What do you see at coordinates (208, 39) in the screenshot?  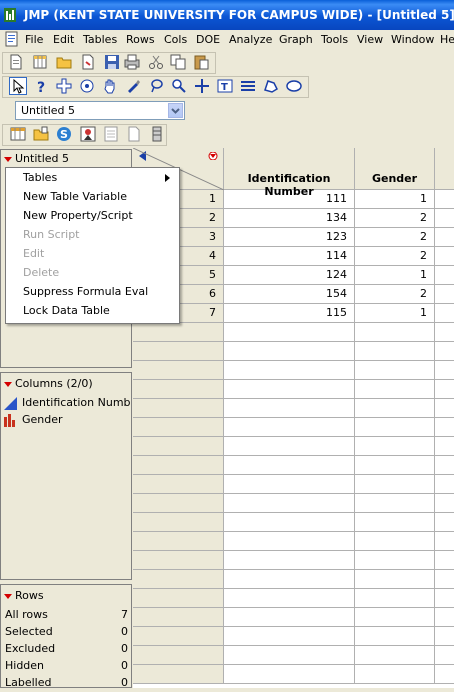 I see `menu-doe: DOE` at bounding box center [208, 39].